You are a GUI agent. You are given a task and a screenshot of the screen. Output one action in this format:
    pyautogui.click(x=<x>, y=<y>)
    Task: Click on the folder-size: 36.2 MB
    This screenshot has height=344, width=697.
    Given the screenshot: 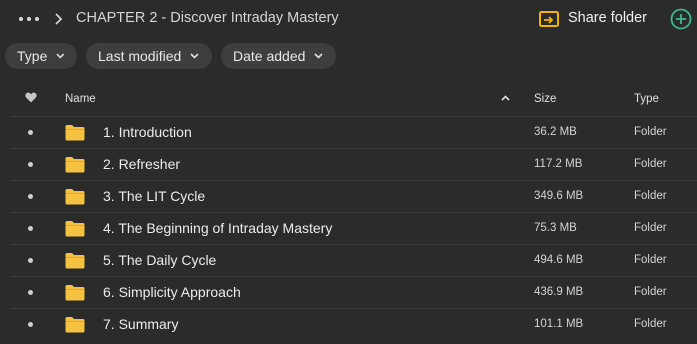 What is the action you would take?
    pyautogui.click(x=555, y=132)
    